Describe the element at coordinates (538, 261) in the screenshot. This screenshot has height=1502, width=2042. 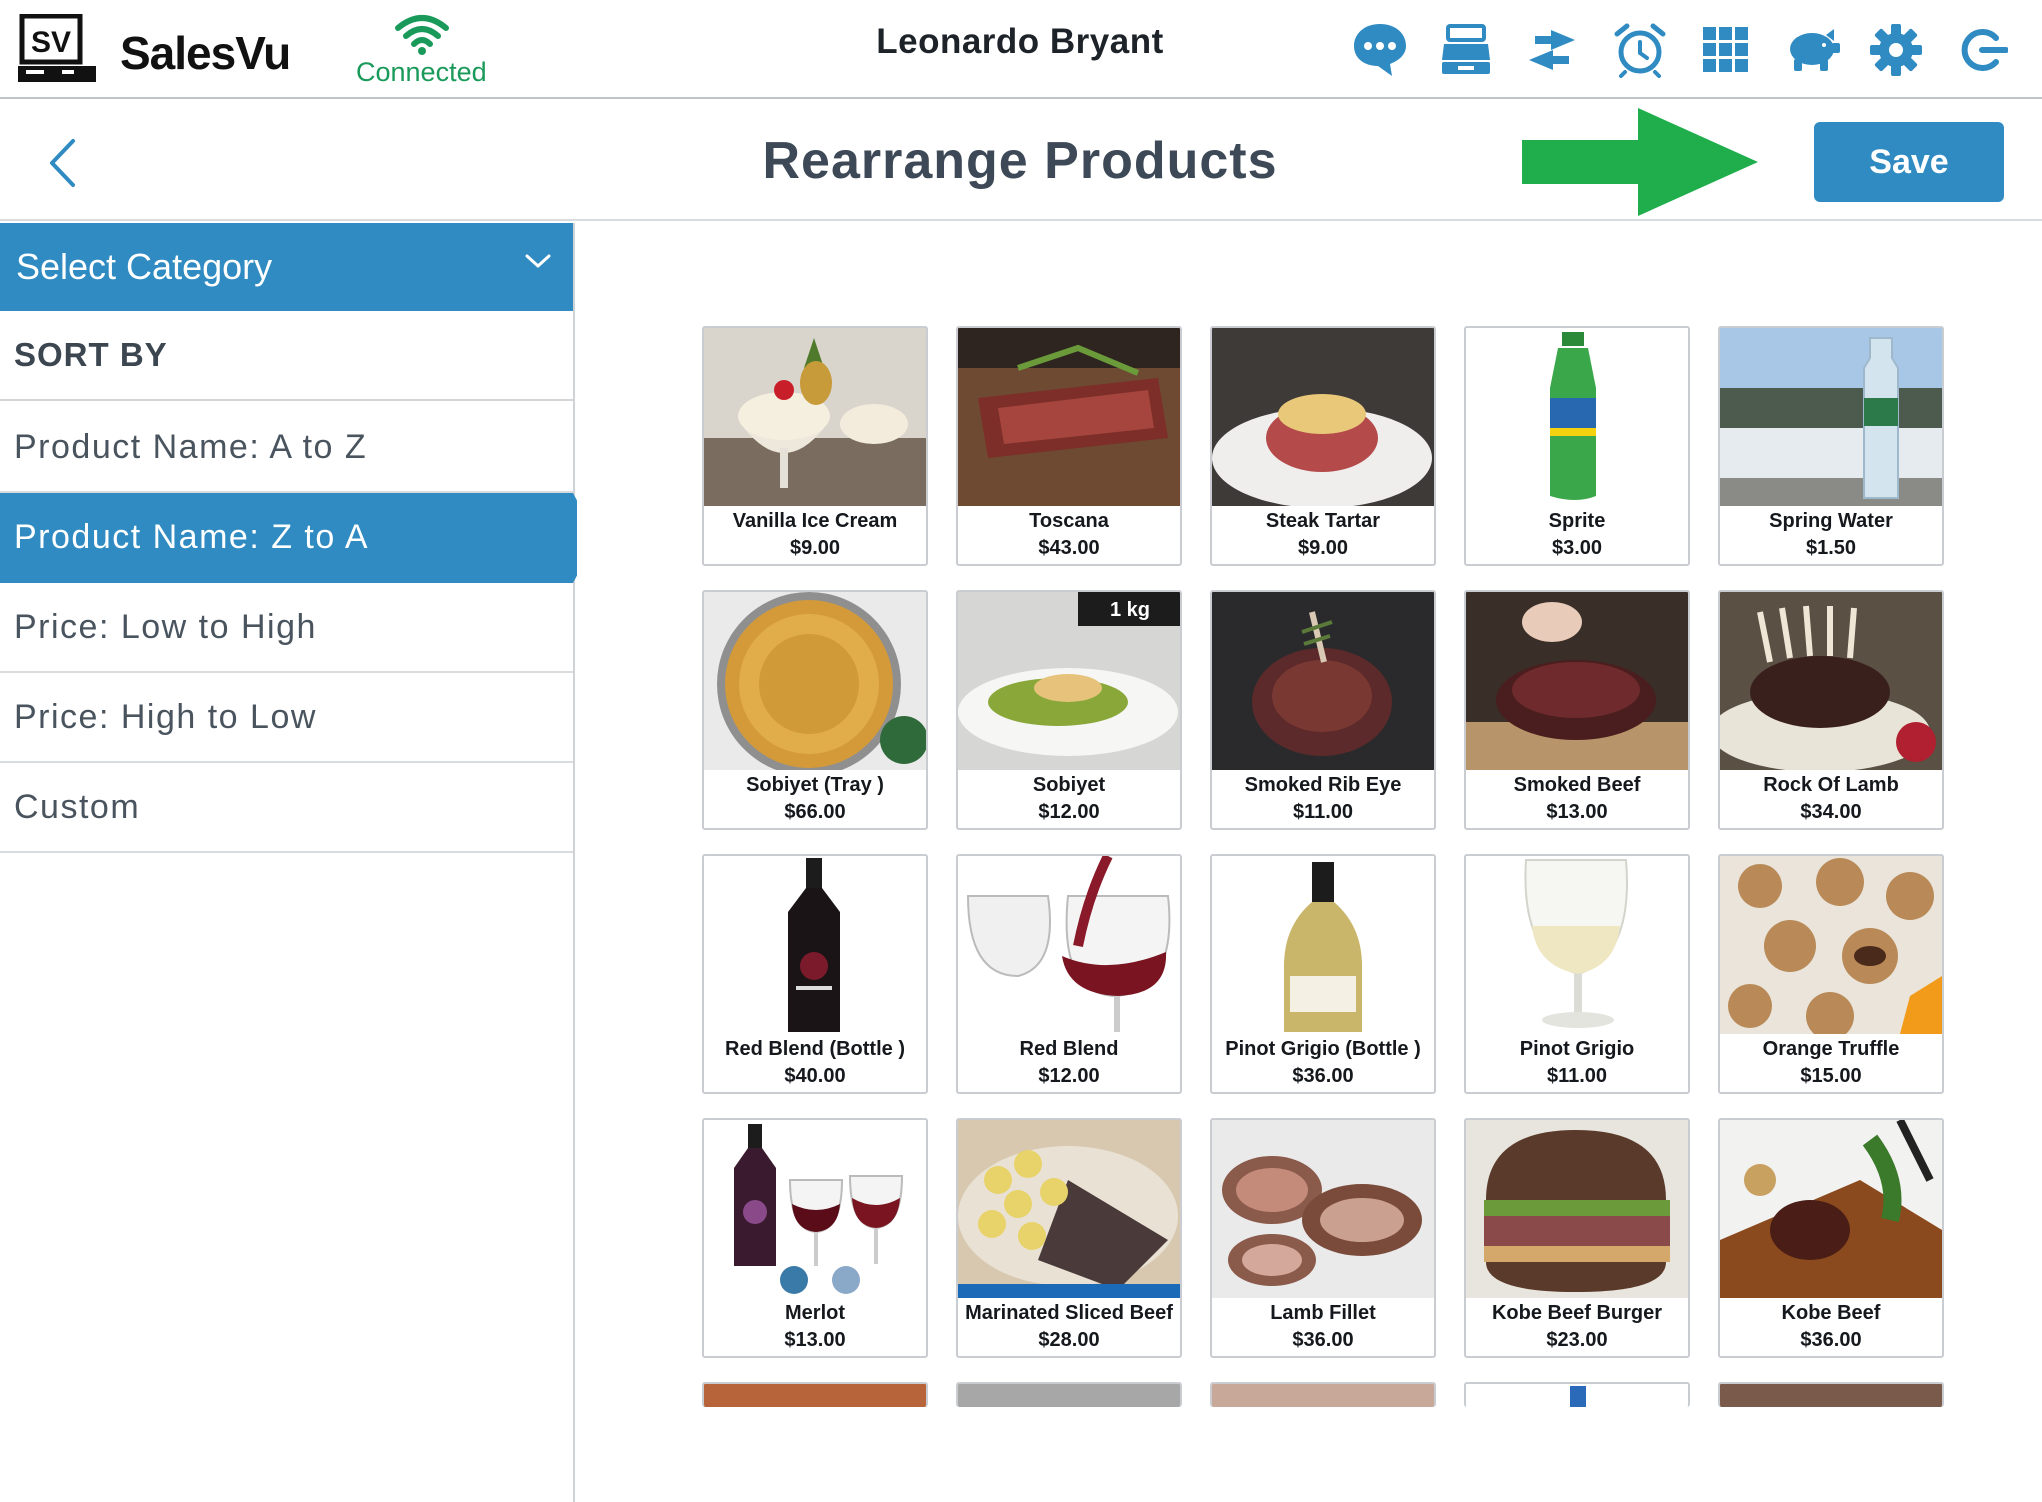
I see `chevron-down-icon` at that location.